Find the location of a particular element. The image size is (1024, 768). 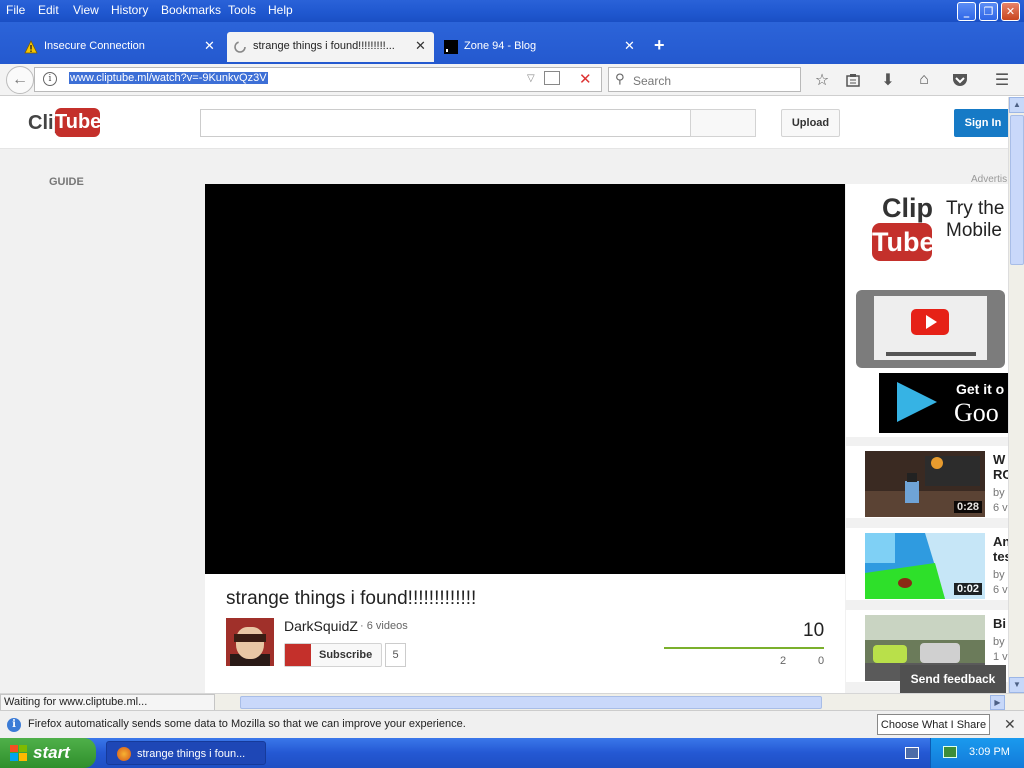

related-video-item: 0:02 An tes by 6 v is located at coordinates (927, 564).